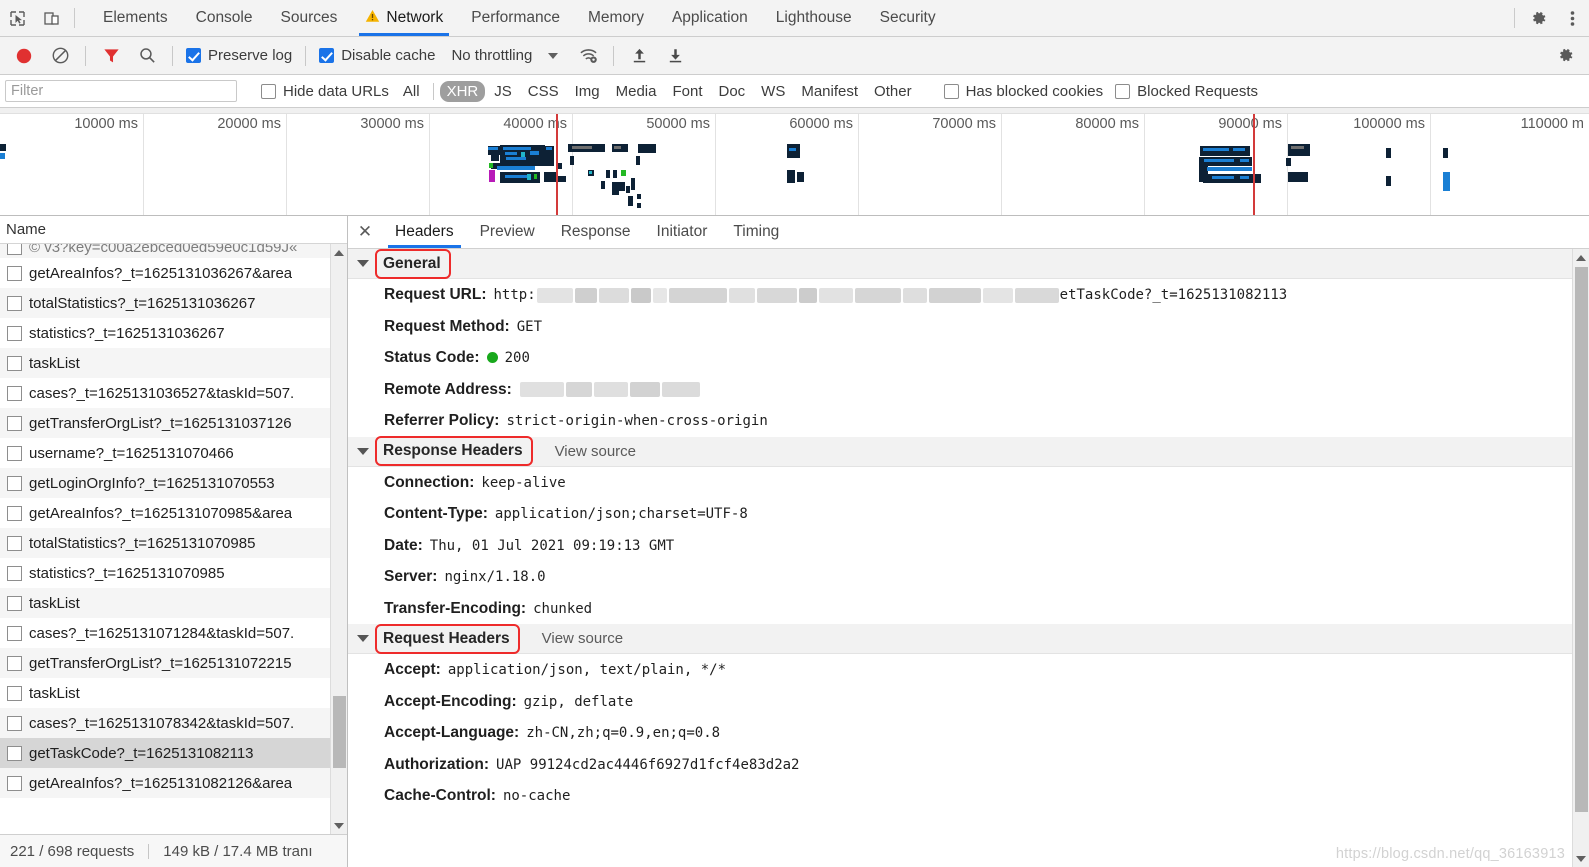 The width and height of the screenshot is (1589, 867). What do you see at coordinates (731, 91) in the screenshot?
I see `filter-type-doc: Doc` at bounding box center [731, 91].